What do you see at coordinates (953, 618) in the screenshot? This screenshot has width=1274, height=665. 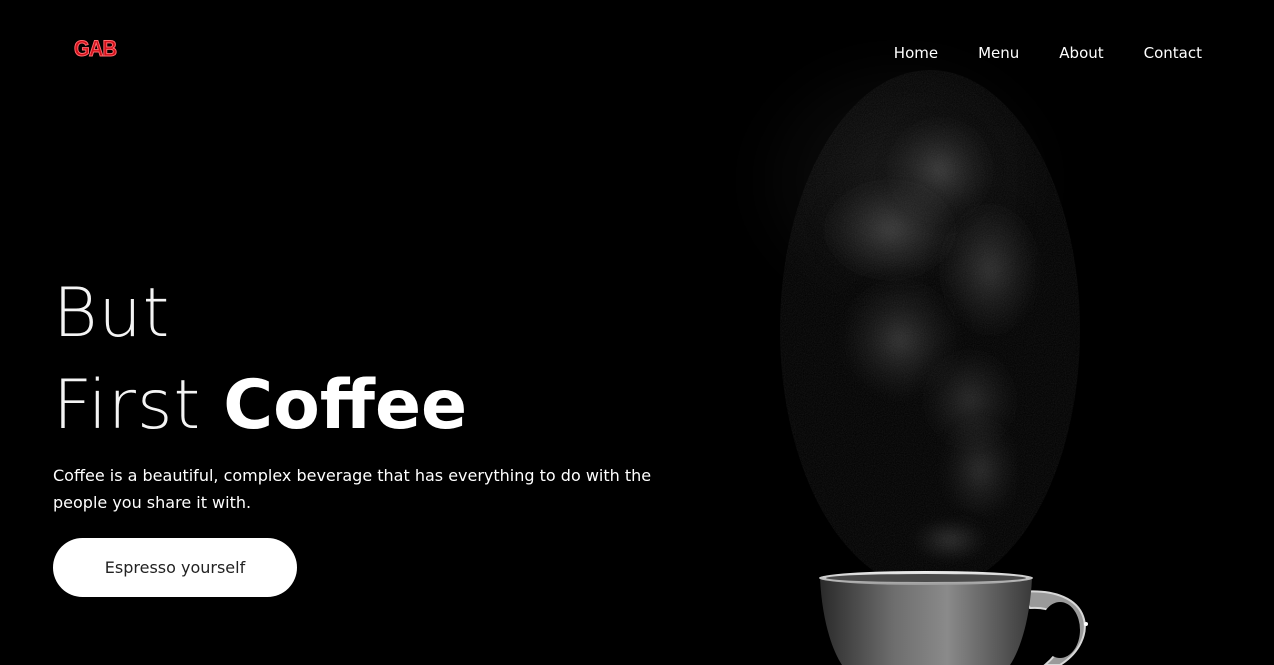 I see `coffee-cup` at bounding box center [953, 618].